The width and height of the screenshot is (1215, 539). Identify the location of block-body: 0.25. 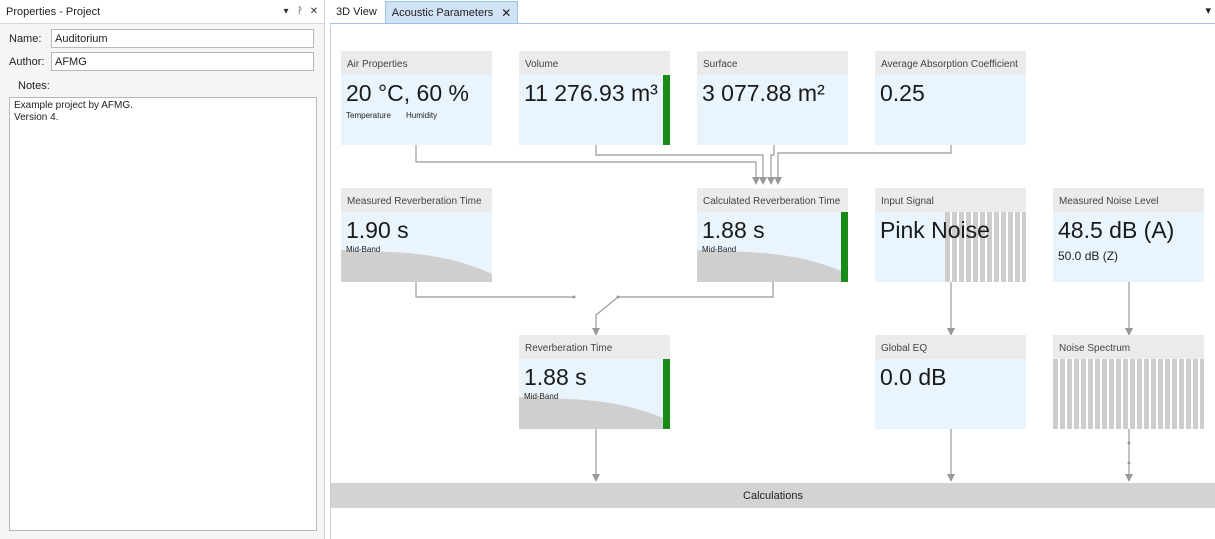
(950, 110).